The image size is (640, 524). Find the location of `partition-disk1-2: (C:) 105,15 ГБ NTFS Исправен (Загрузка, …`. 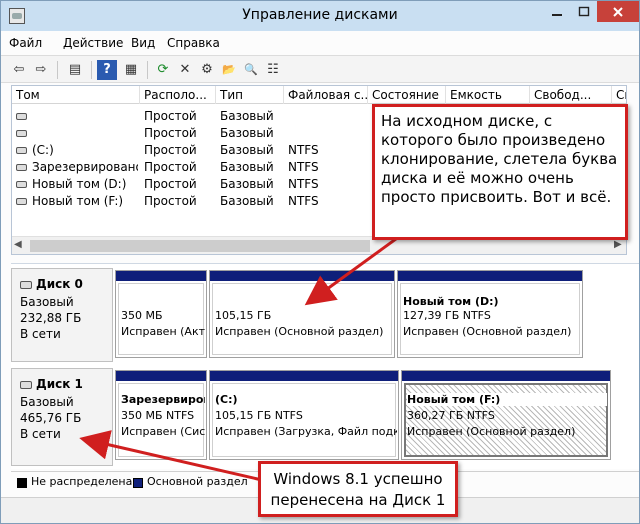

partition-disk1-2: (C:) 105,15 ГБ NTFS Исправен (Загрузка, … is located at coordinates (304, 415).